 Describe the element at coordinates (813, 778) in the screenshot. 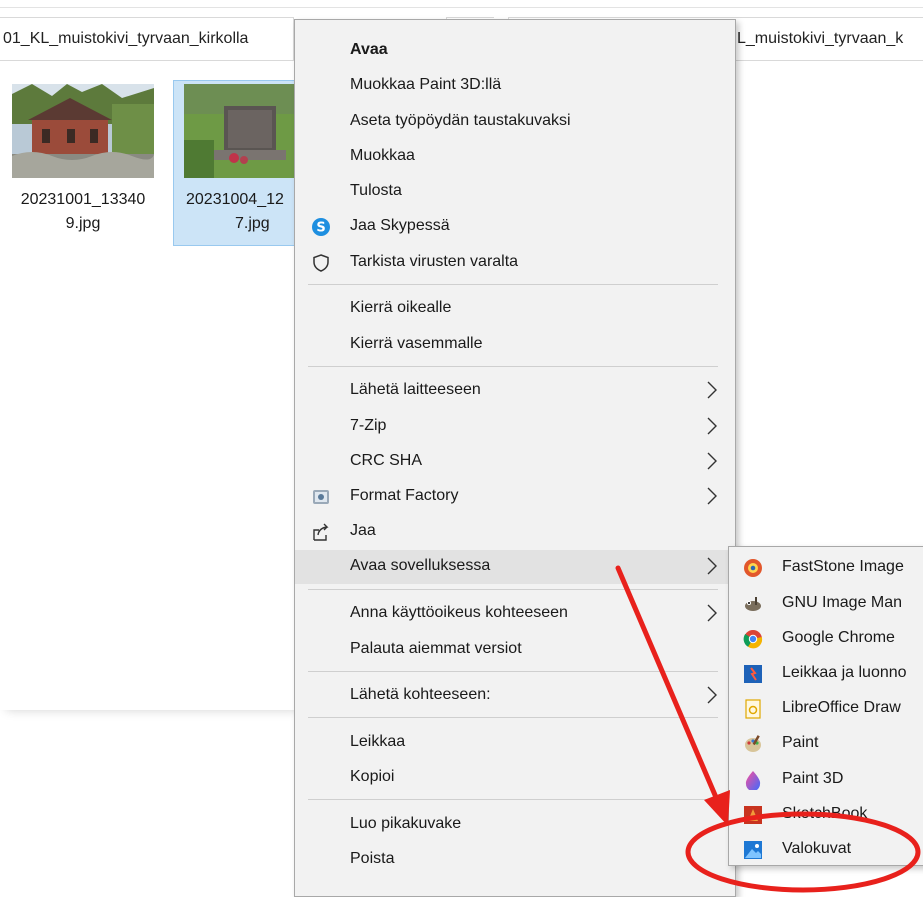

I see `submenu-item-label: Paint 3D` at that location.